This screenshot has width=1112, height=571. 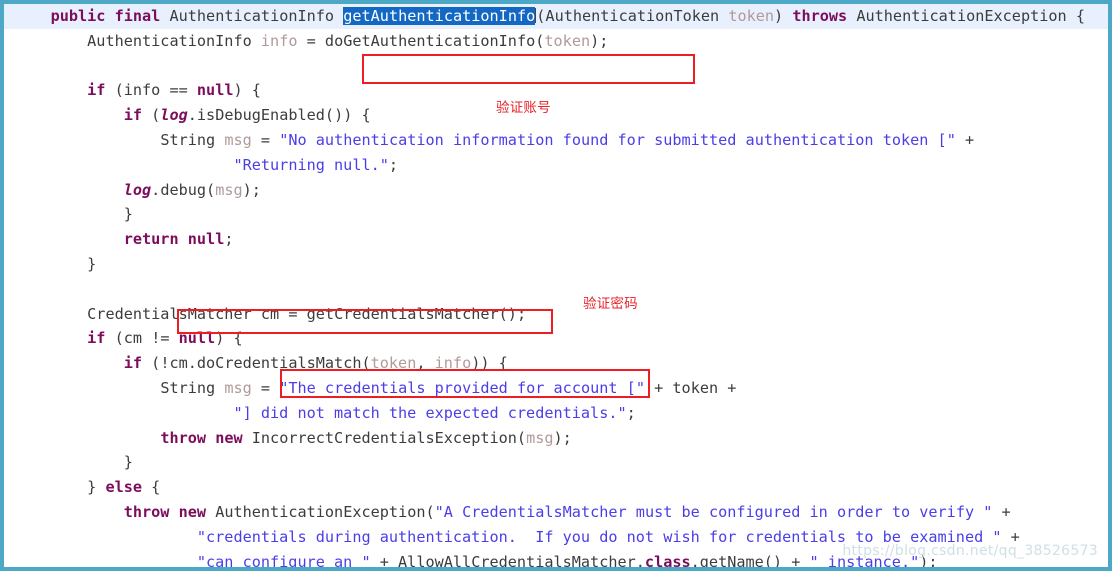 What do you see at coordinates (320, 511) in the screenshot?
I see `code-token: AuthenticationException(` at bounding box center [320, 511].